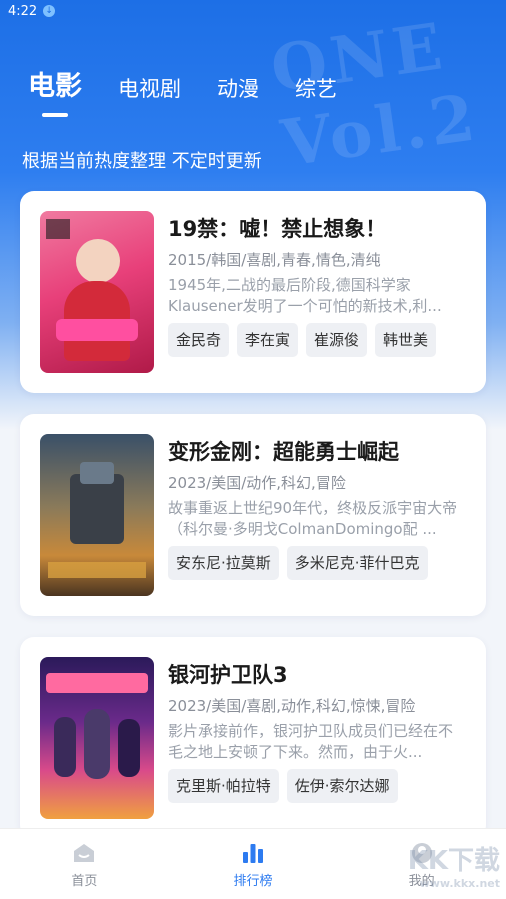 This screenshot has width=506, height=899. What do you see at coordinates (84, 881) in the screenshot?
I see `nav-home-label: 首页` at bounding box center [84, 881].